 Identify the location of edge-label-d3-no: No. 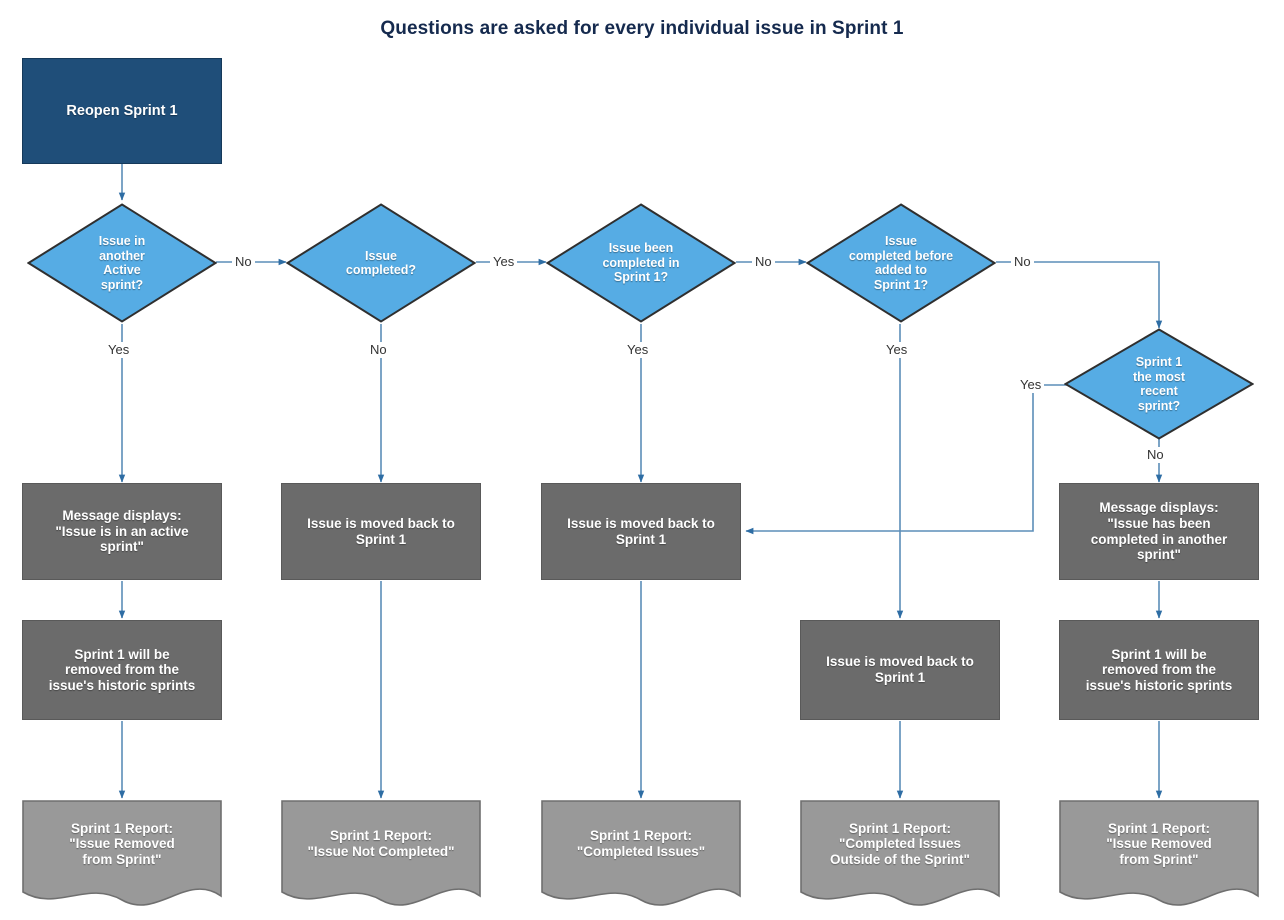
(763, 262).